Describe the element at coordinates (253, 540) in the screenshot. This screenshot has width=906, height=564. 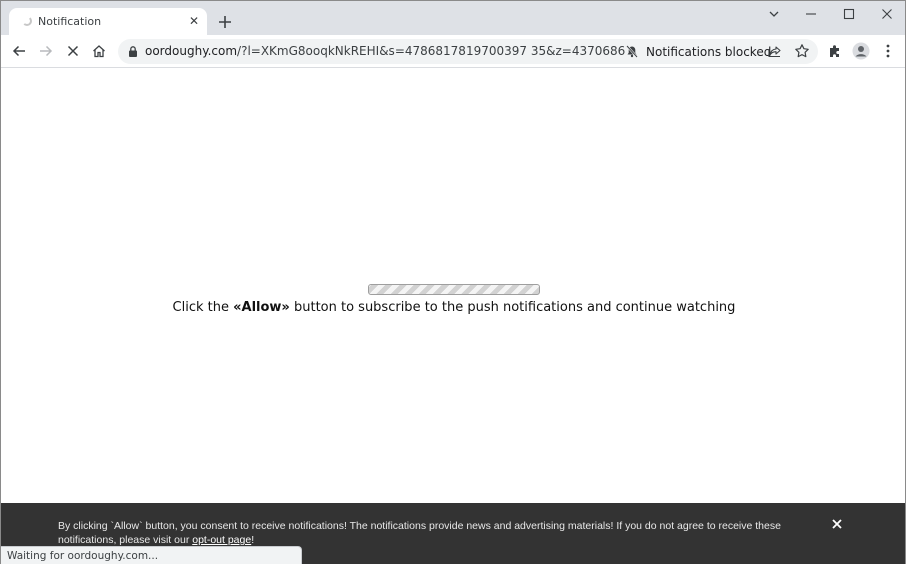
I see `consent-end: !` at that location.